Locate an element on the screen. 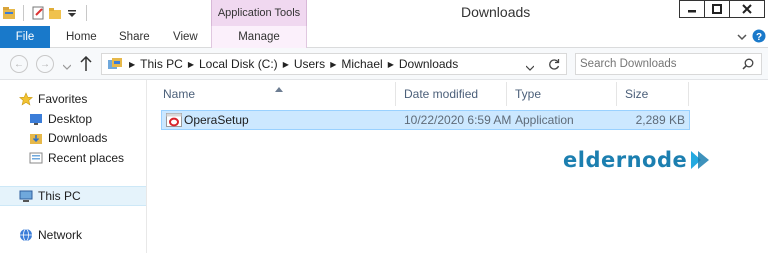 This screenshot has height=253, width=768. column-date-label: Date modified is located at coordinates (441, 94).